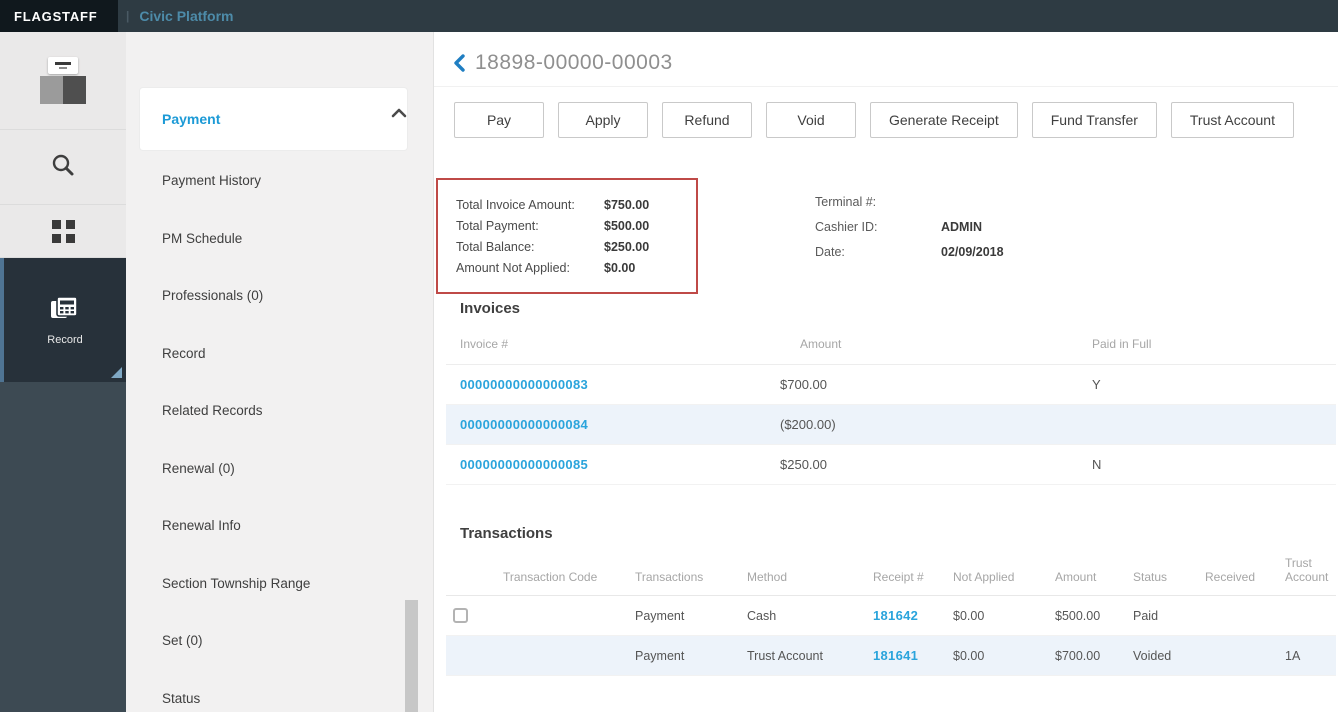 The height and width of the screenshot is (712, 1338). Describe the element at coordinates (574, 62) in the screenshot. I see `record-id-title: 18898-00000-00003` at that location.